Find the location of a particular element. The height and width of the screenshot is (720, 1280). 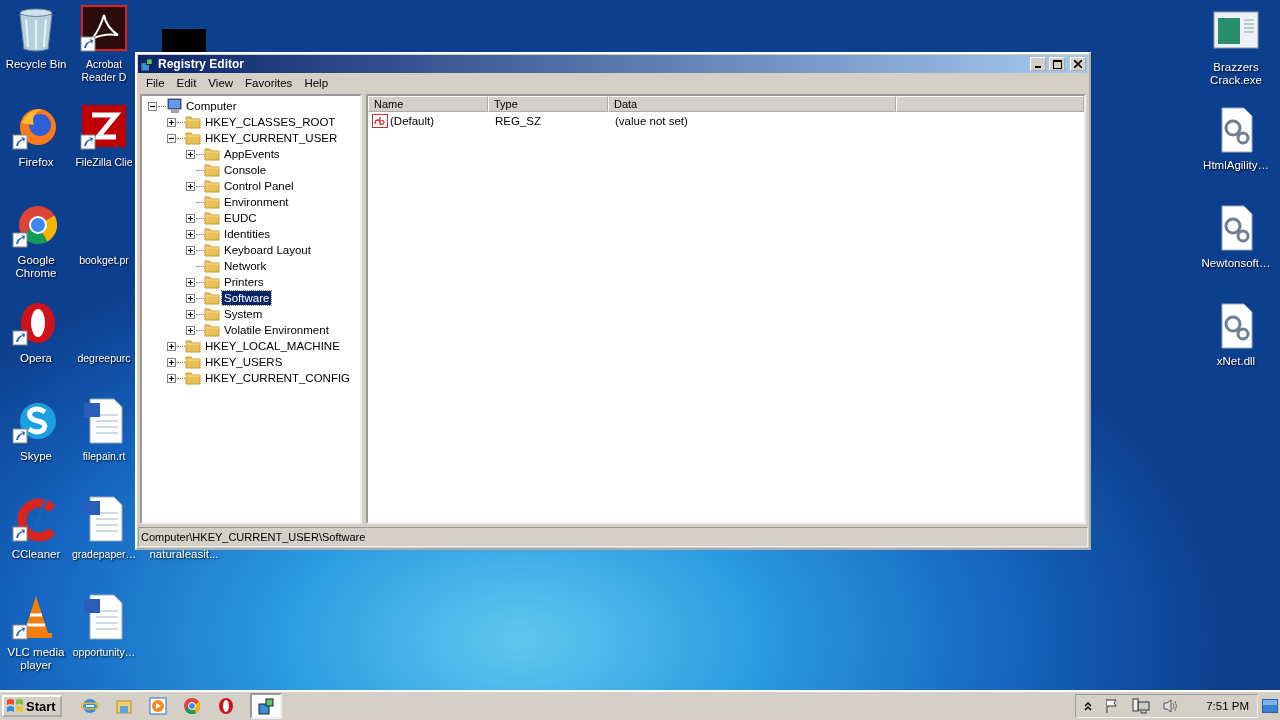

tree-item: Console is located at coordinates (245, 170).